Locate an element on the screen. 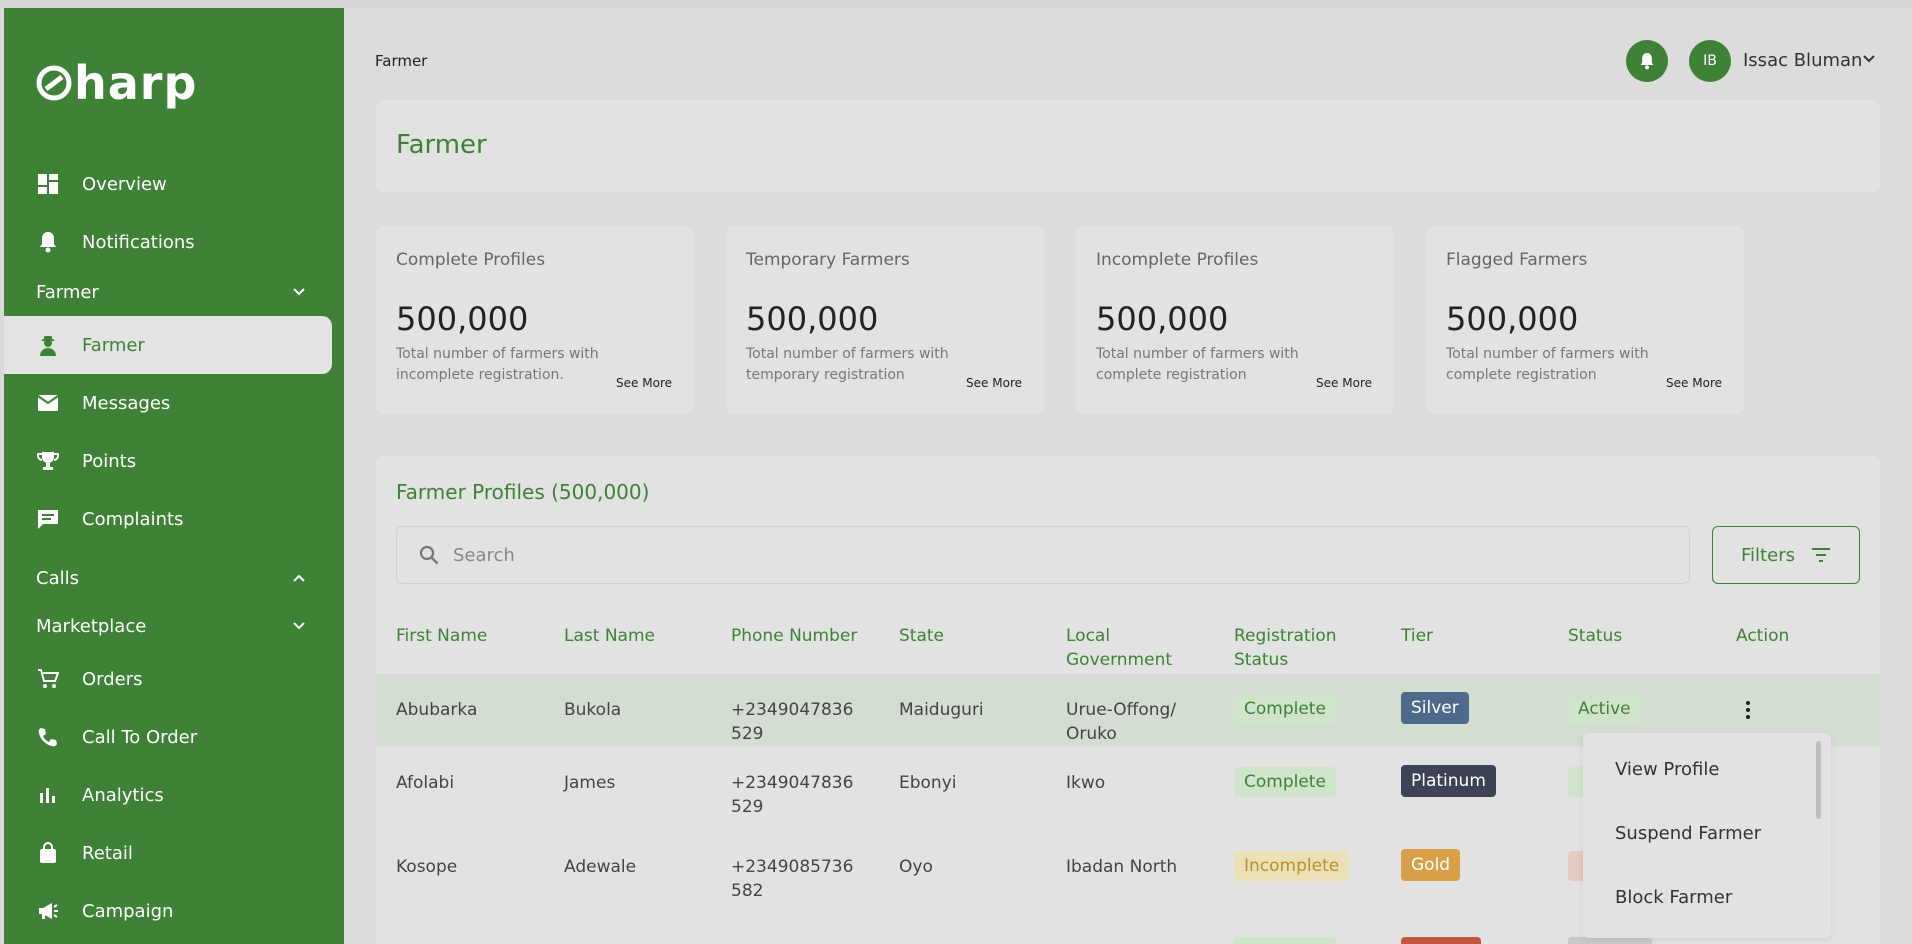 The image size is (1912, 944). menu-scrollbar is located at coordinates (1818, 780).